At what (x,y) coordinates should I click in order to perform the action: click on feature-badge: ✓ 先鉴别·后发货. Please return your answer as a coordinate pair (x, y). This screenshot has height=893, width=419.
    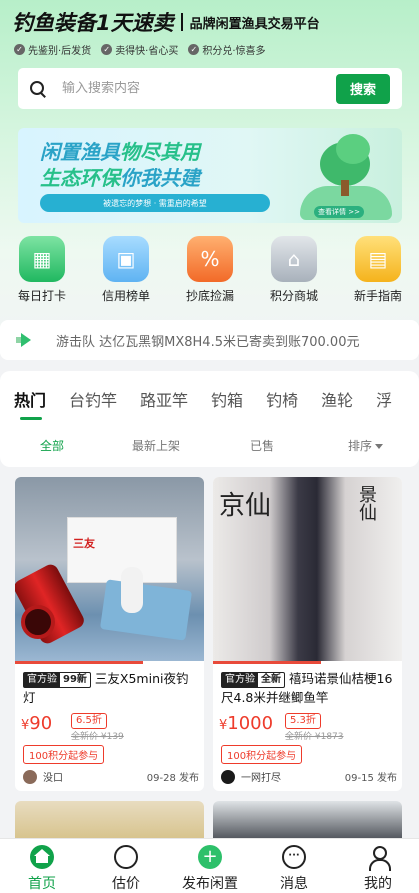
    Looking at the image, I should click on (52, 49).